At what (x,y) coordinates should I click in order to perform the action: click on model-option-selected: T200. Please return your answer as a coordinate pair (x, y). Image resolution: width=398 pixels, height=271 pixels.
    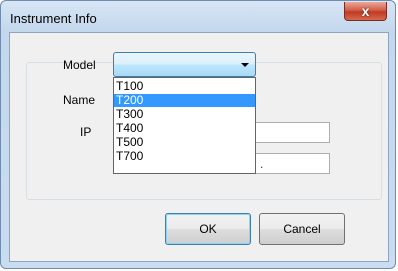
    Looking at the image, I should click on (184, 100).